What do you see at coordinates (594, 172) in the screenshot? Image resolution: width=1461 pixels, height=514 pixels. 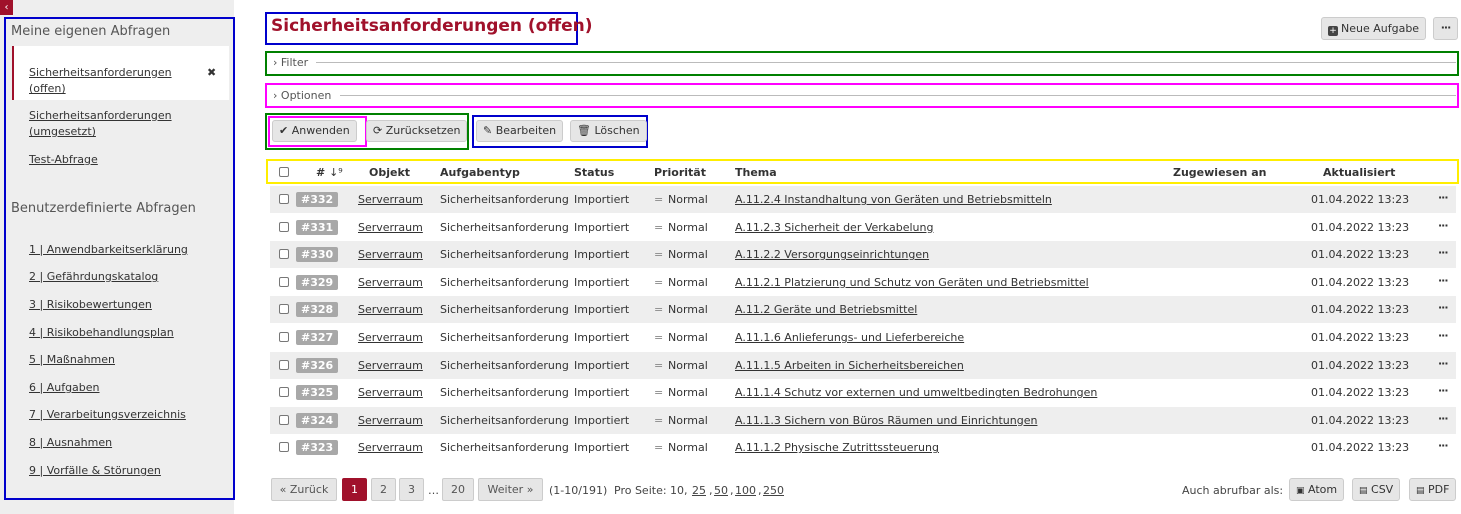 I see `column-header-status: Status` at bounding box center [594, 172].